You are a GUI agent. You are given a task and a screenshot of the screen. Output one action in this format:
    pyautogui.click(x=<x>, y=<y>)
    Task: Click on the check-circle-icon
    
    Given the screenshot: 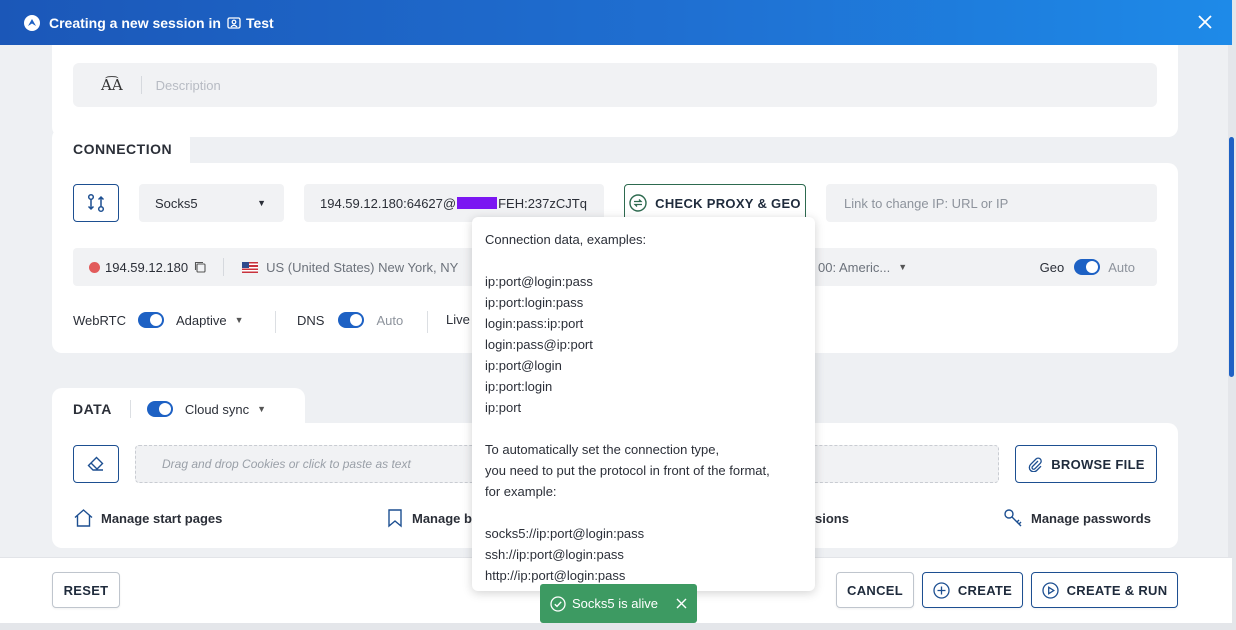 What is the action you would take?
    pyautogui.click(x=558, y=603)
    